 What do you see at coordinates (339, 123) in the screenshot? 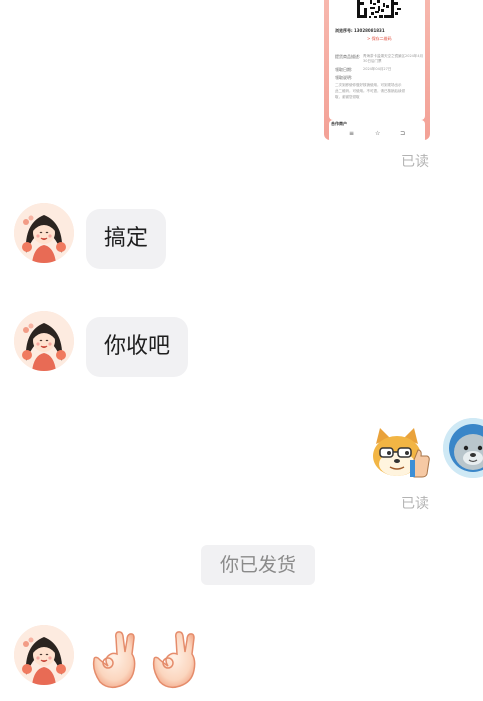
I see `card-footer-label: 合作商户` at bounding box center [339, 123].